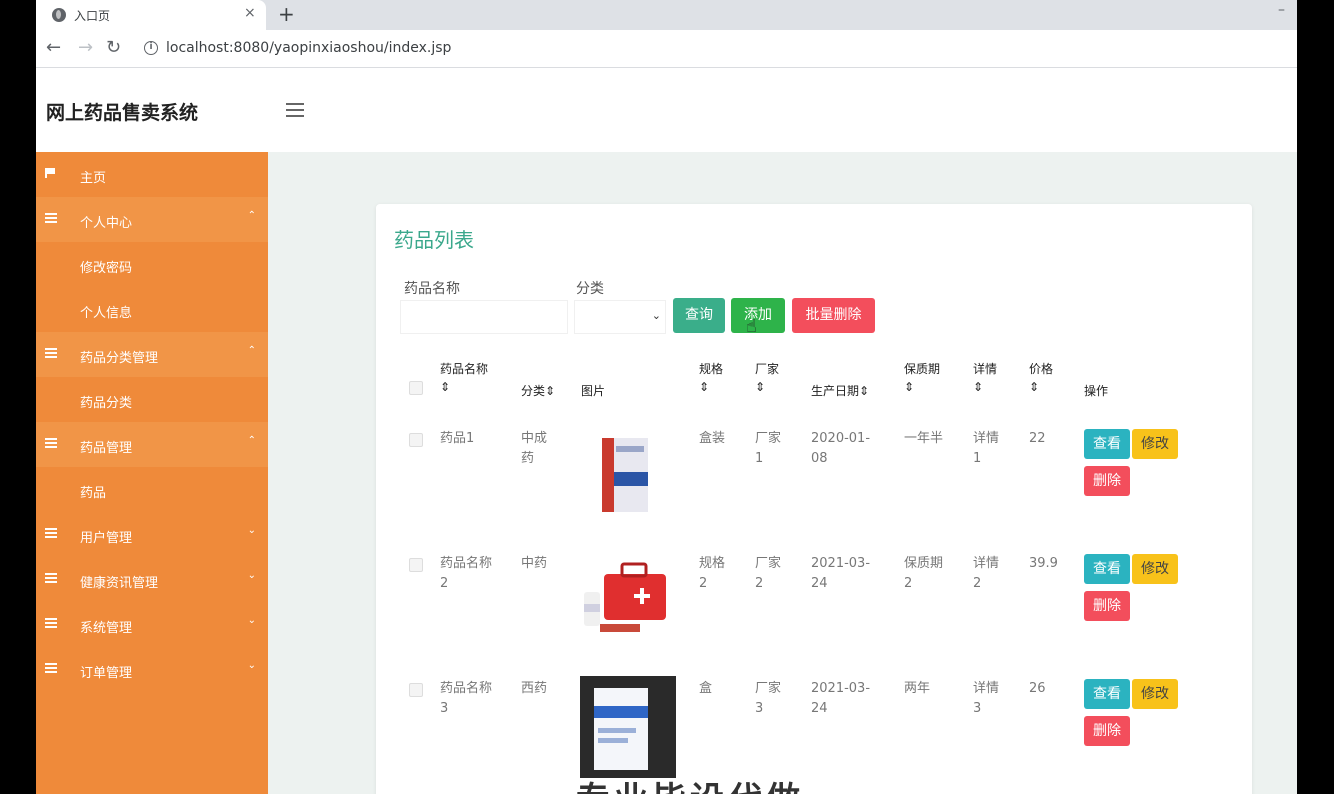 The width and height of the screenshot is (1334, 794). Describe the element at coordinates (922, 378) in the screenshot. I see `column-header-shelf: 保质期 ⇕` at that location.